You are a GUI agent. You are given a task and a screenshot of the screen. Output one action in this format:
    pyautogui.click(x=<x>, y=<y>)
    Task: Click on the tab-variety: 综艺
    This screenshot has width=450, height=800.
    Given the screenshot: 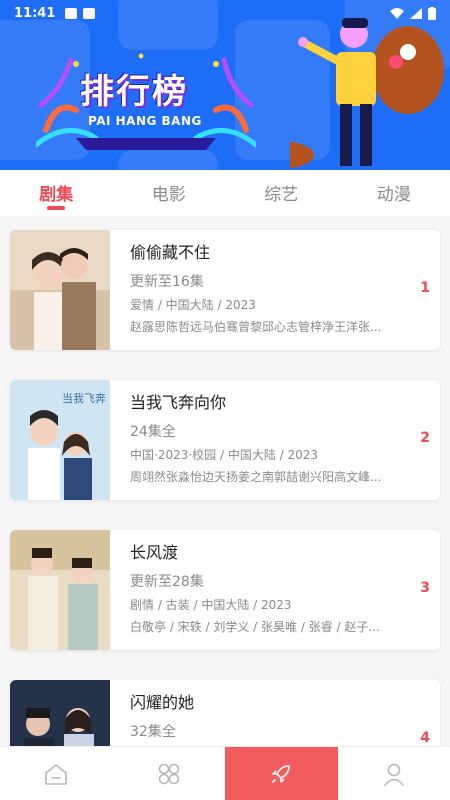 What is the action you would take?
    pyautogui.click(x=281, y=193)
    